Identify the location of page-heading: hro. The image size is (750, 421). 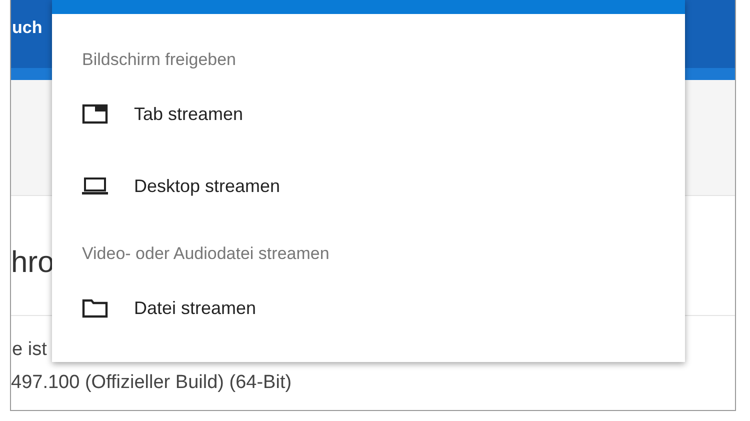
(32, 263).